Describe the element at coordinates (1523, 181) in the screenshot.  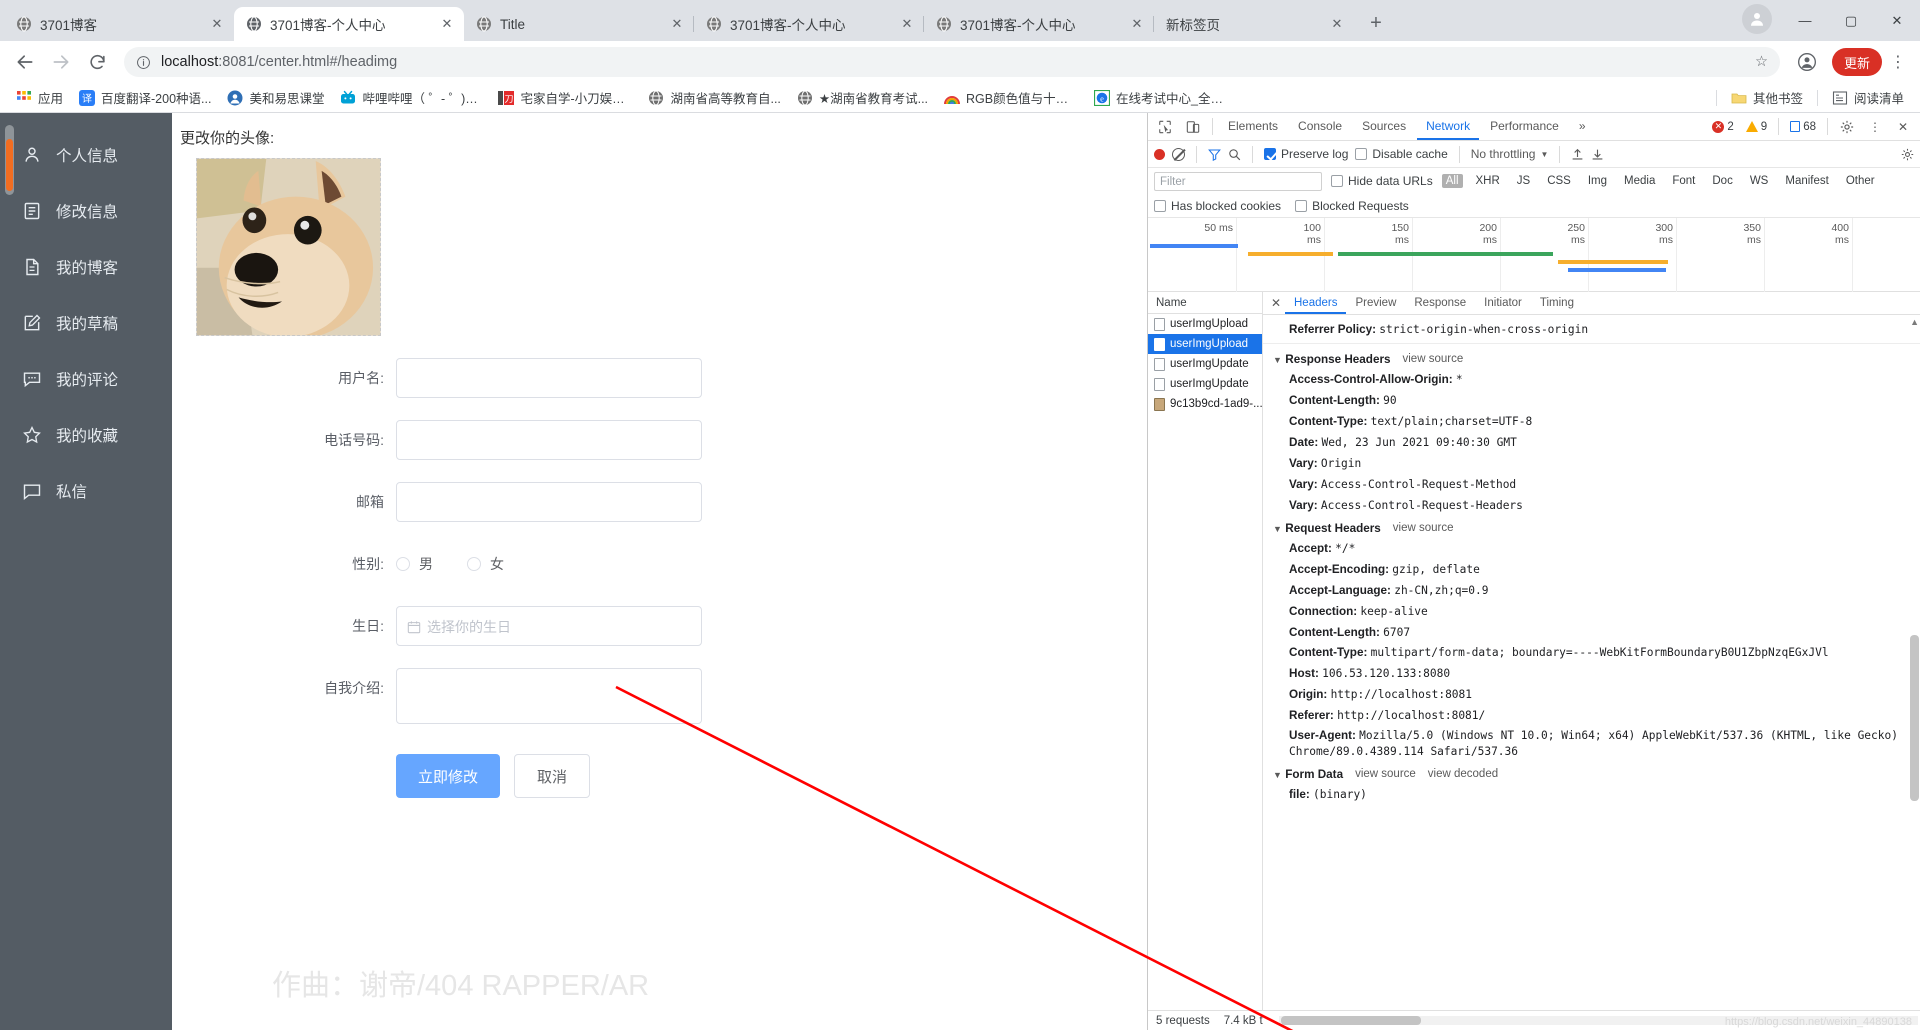
I see `filter-type-js: JS` at that location.